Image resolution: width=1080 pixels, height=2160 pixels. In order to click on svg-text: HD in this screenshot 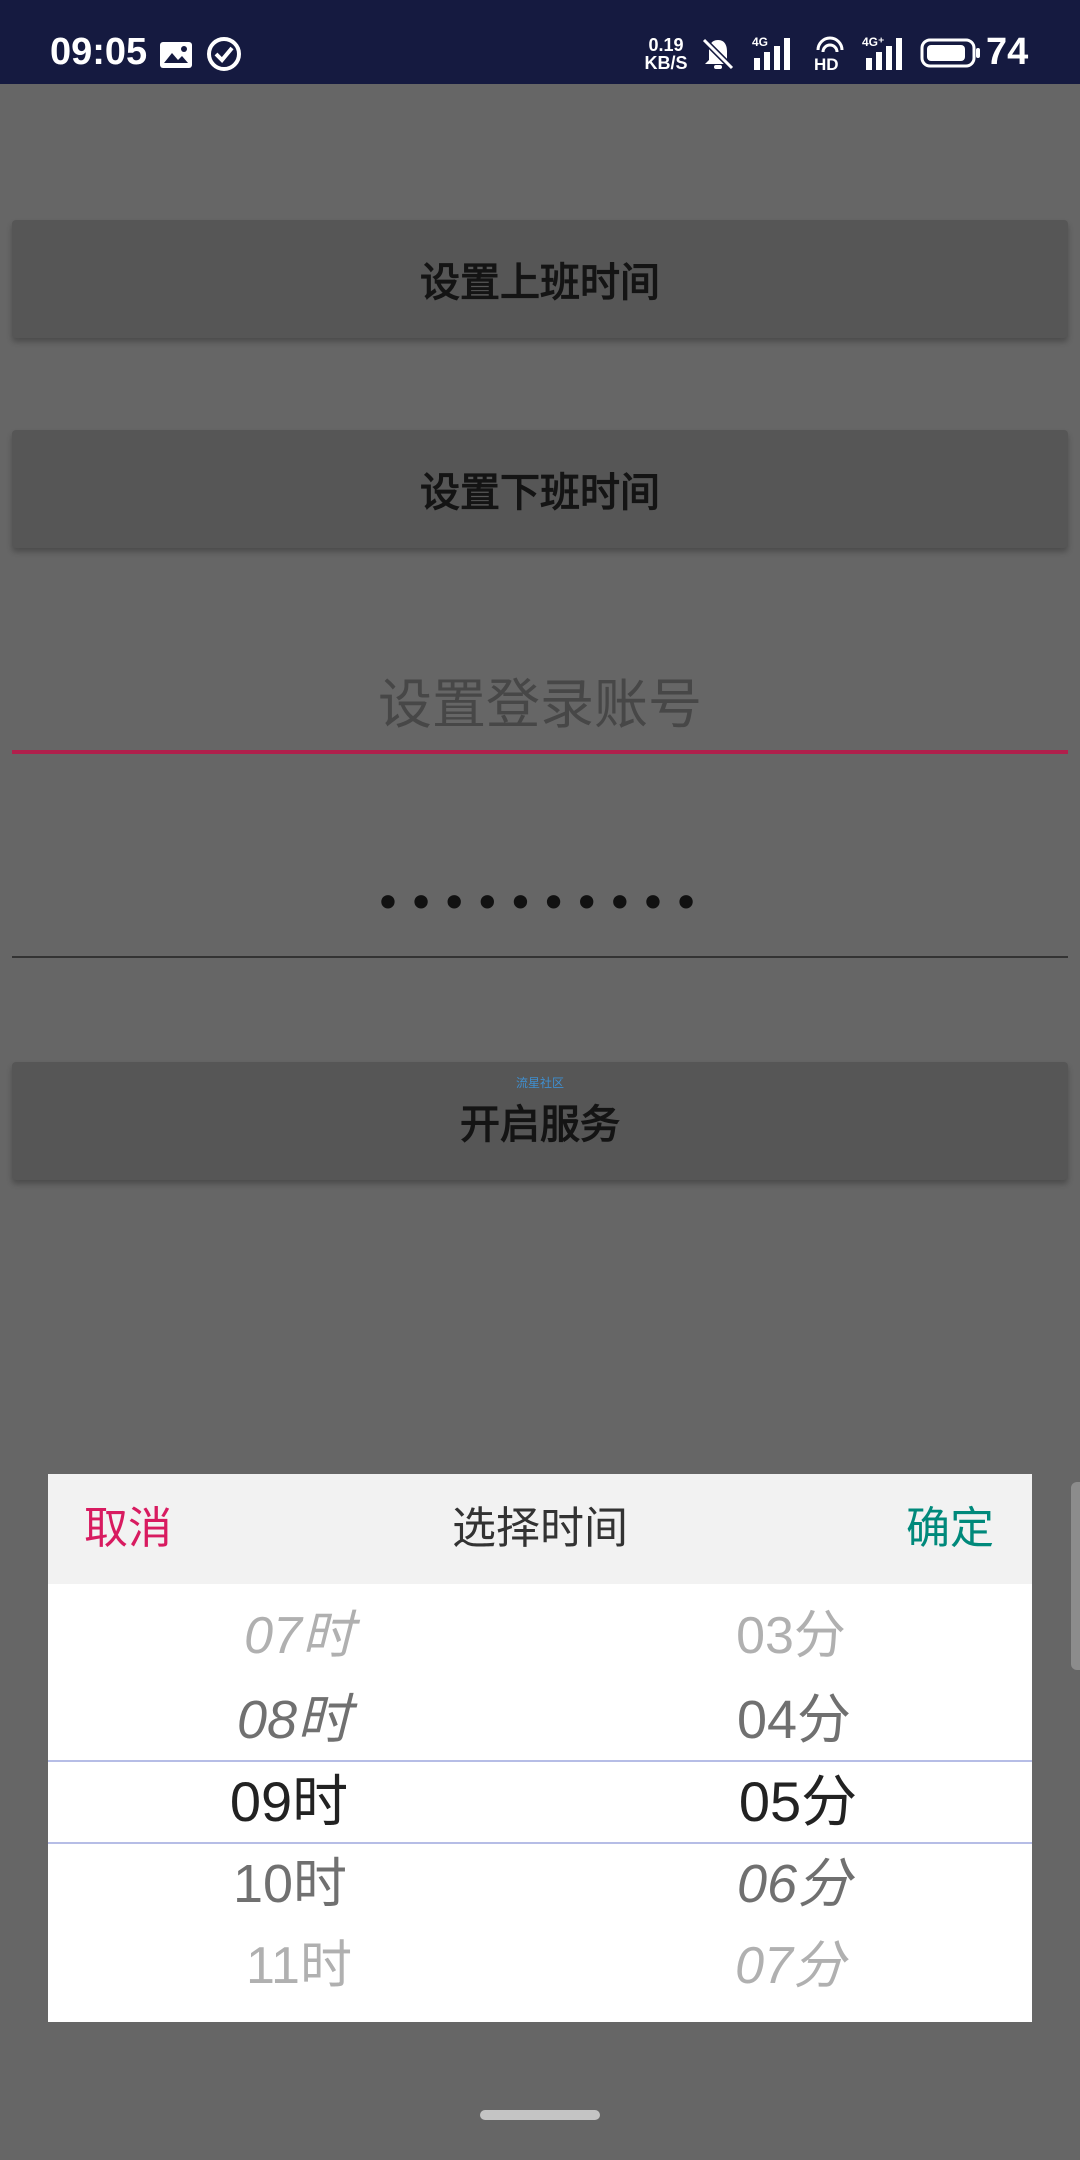, I will do `click(826, 63)`.